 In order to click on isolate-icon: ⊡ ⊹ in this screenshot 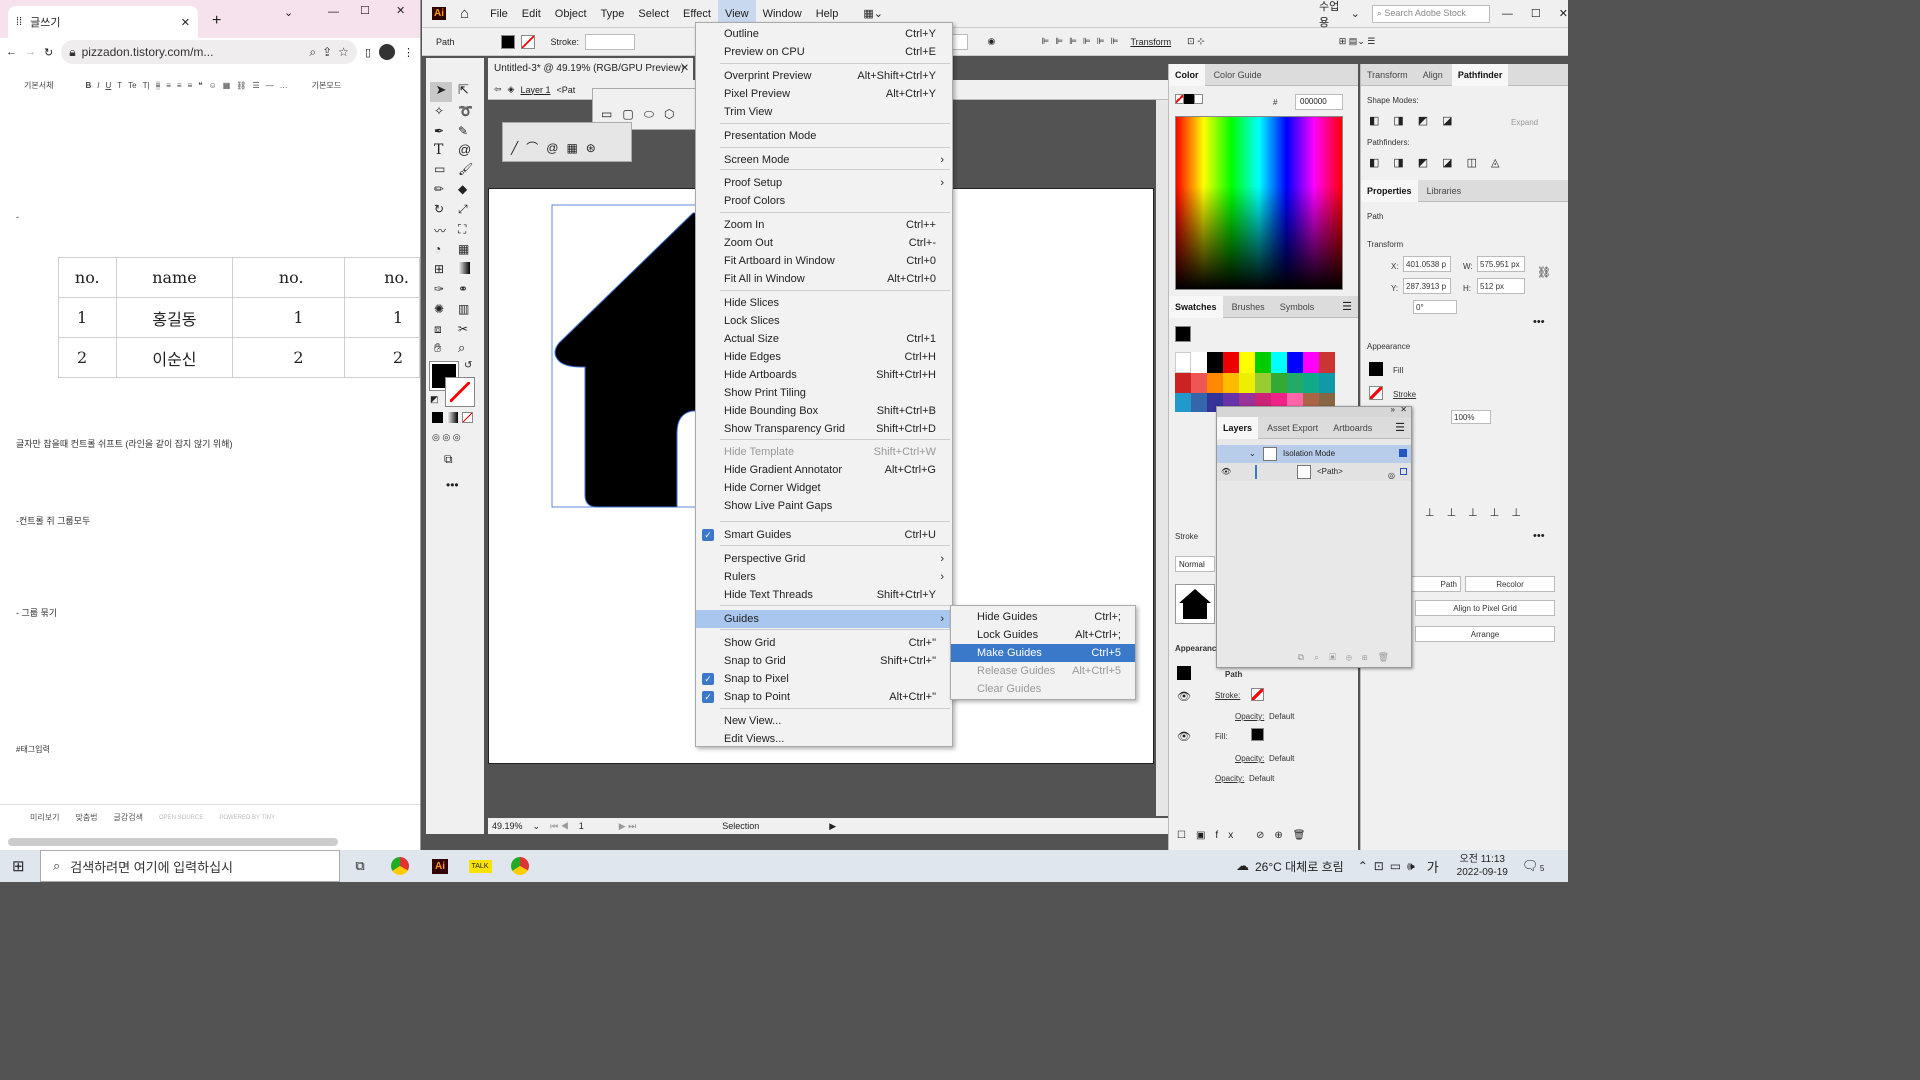, I will do `click(1196, 41)`.